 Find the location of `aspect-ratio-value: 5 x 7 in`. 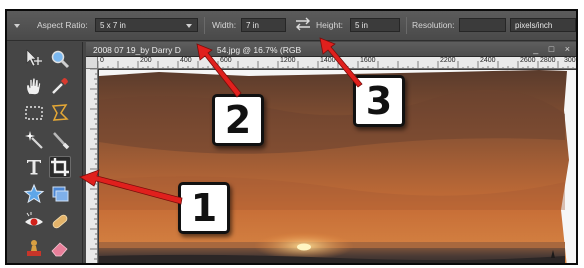

aspect-ratio-value: 5 x 7 in is located at coordinates (113, 25).